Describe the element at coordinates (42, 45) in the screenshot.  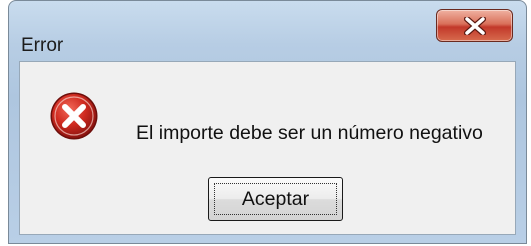
I see `window-title: Error` at that location.